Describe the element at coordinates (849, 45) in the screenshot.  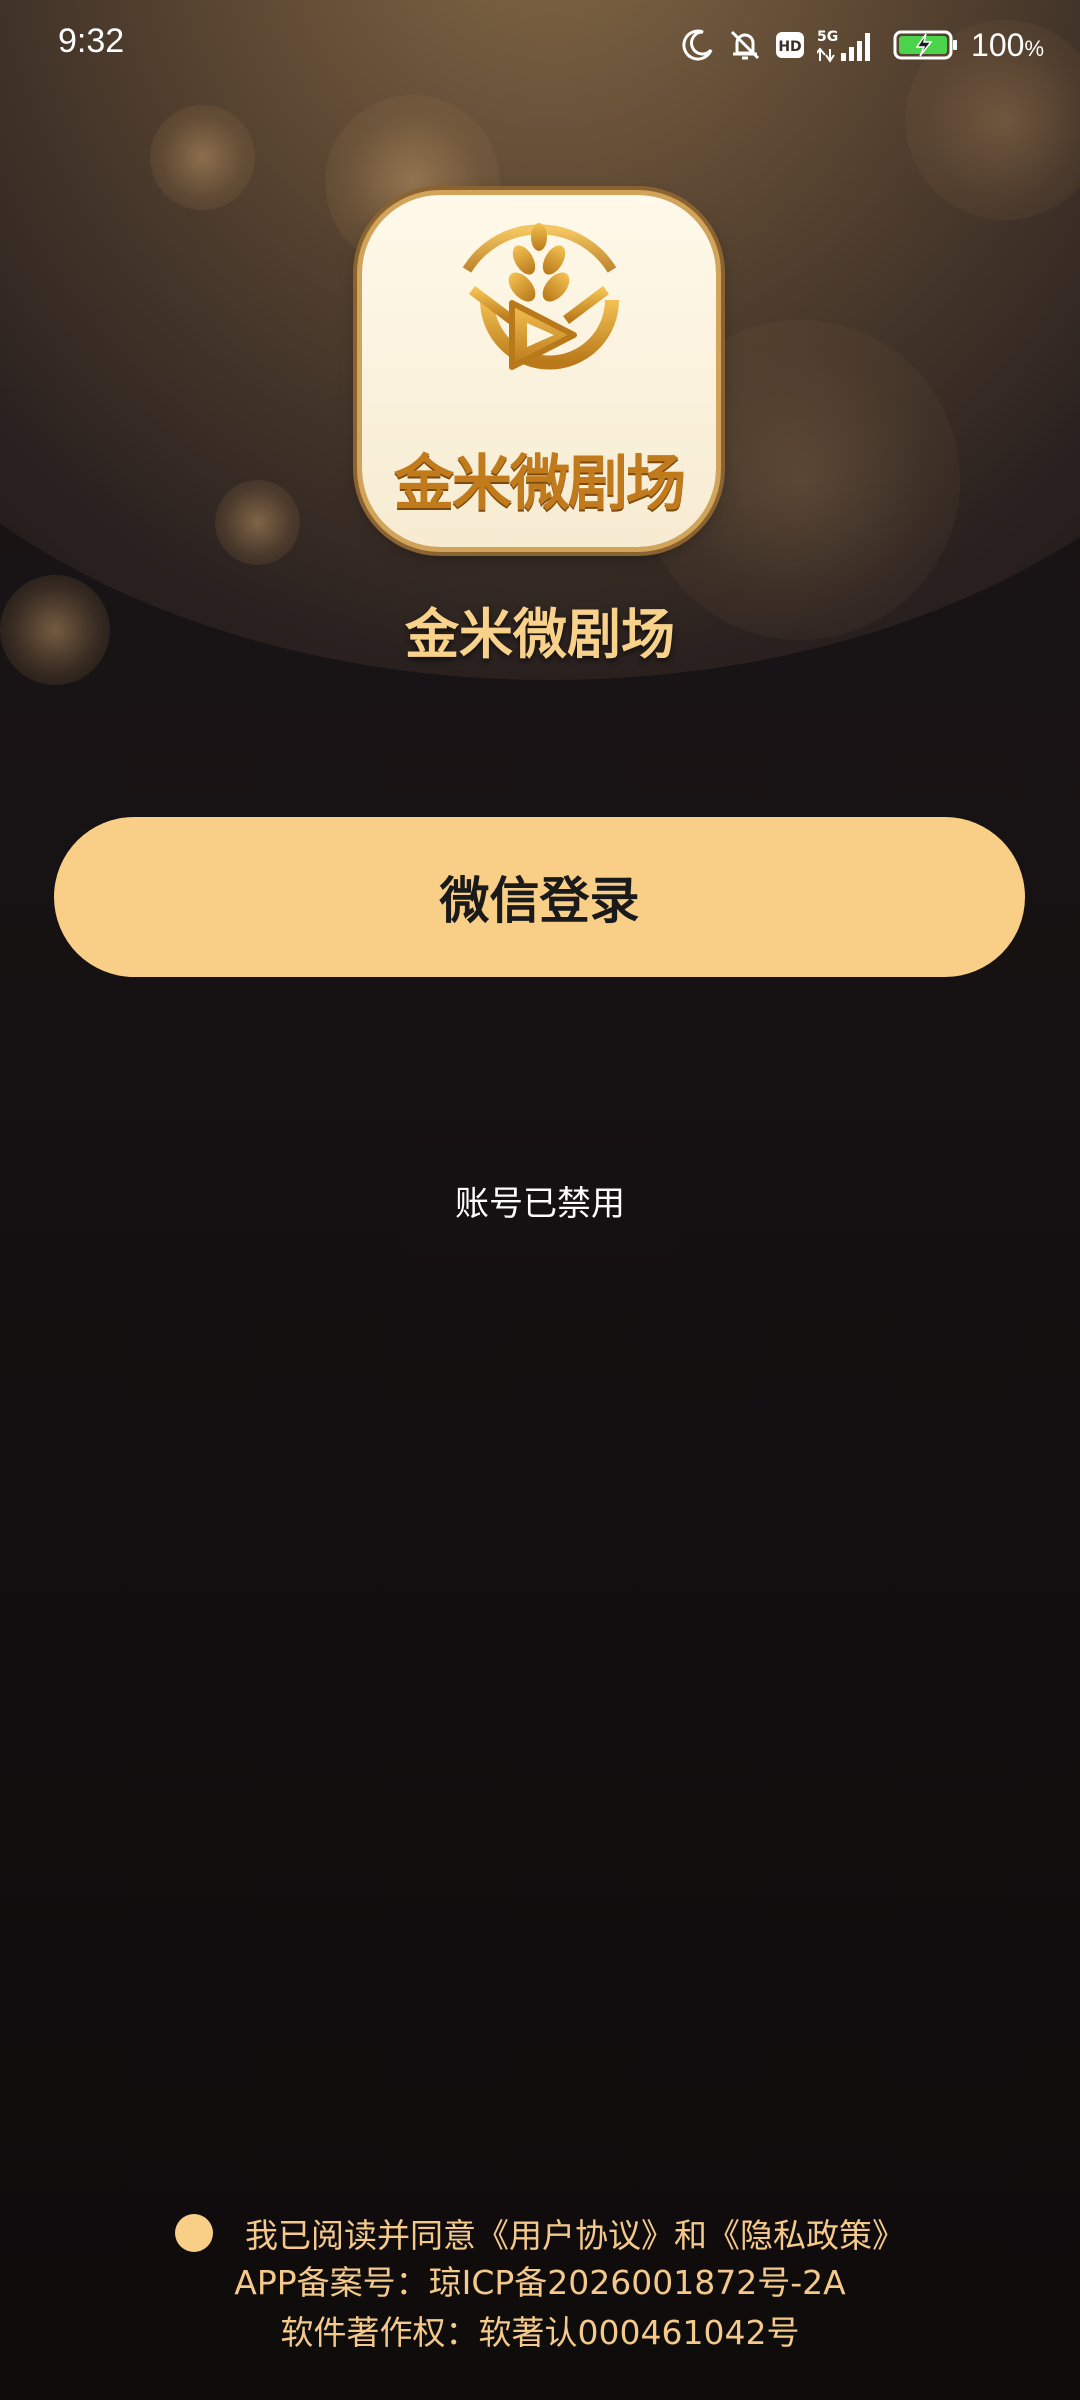
I see `signal-icon: 5G` at that location.